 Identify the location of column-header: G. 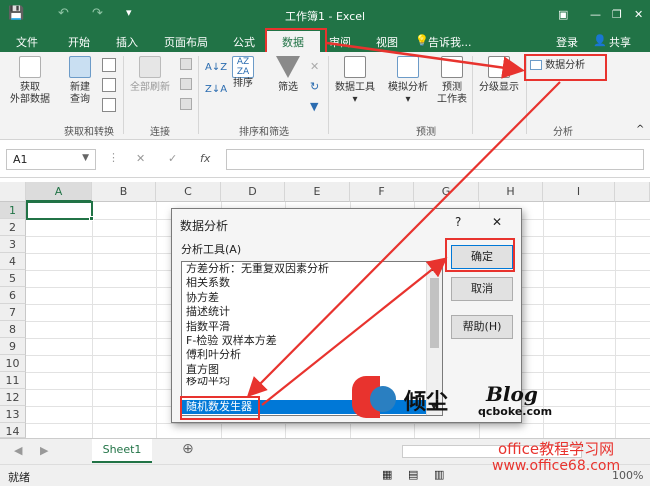
(446, 192).